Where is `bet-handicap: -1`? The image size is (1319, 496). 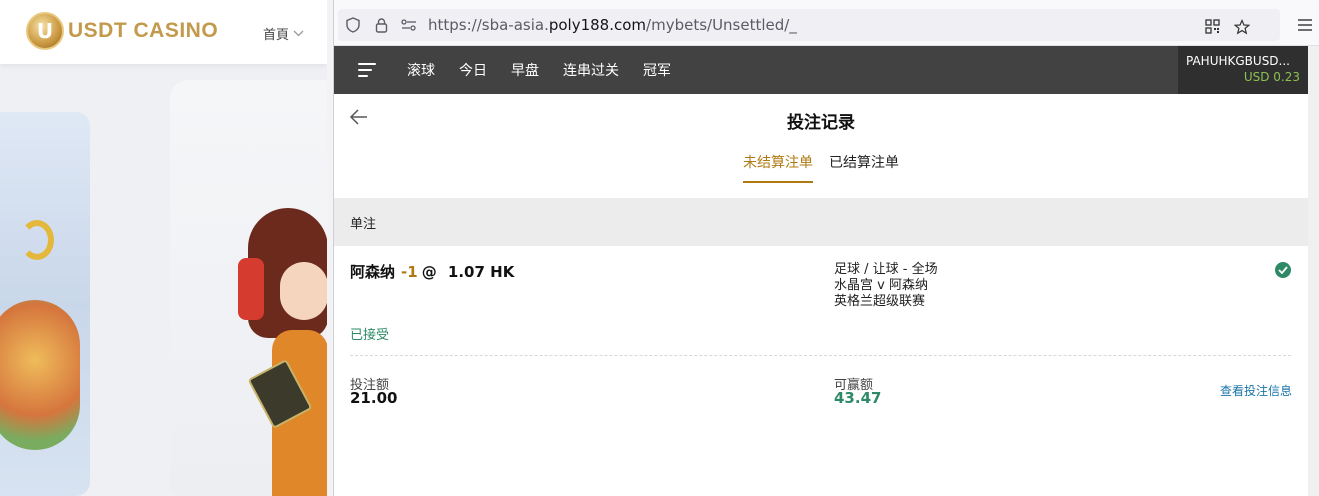
bet-handicap: -1 is located at coordinates (409, 272).